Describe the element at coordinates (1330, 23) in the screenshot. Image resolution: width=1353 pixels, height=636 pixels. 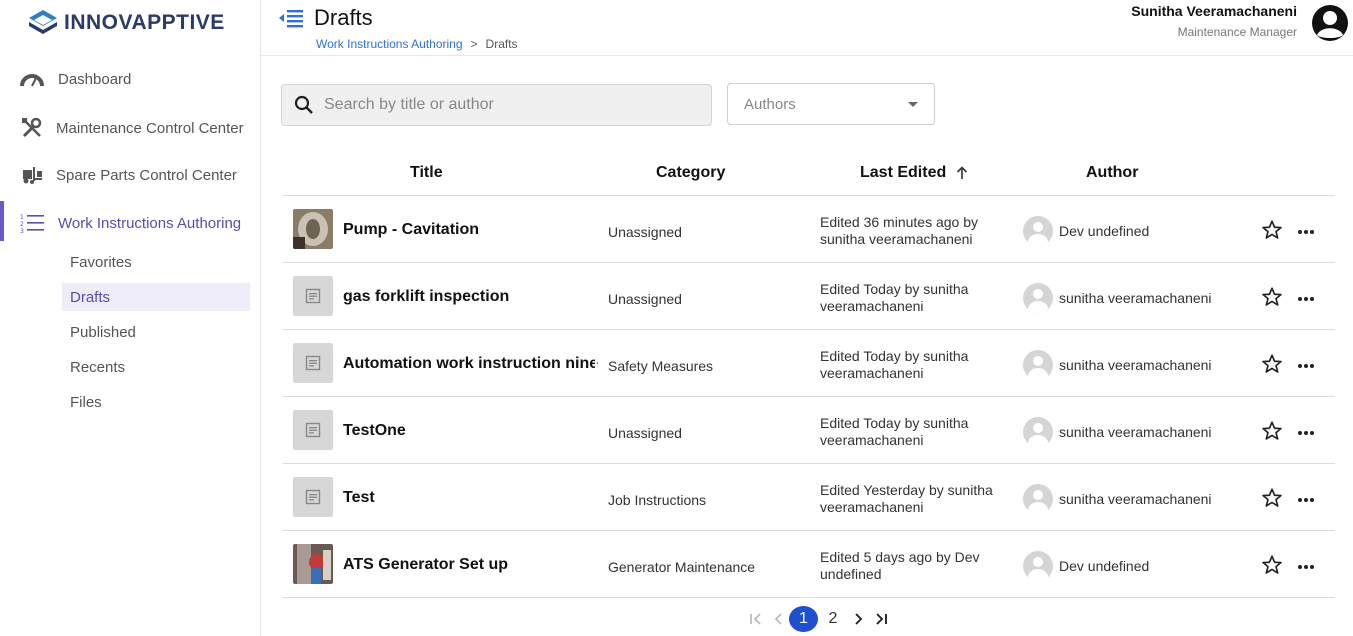
I see `user-avatar-icon` at that location.